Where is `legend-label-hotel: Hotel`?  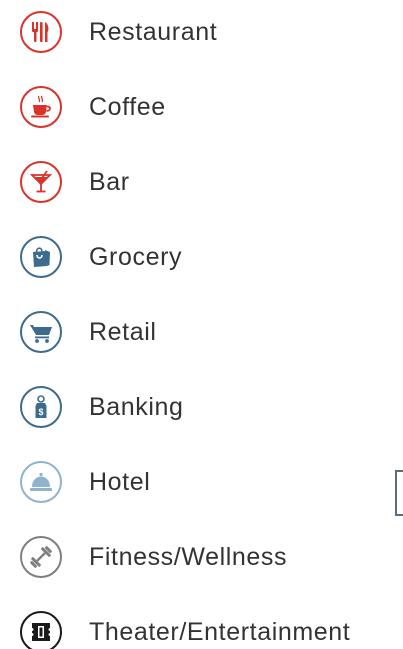 legend-label-hotel: Hotel is located at coordinates (120, 482).